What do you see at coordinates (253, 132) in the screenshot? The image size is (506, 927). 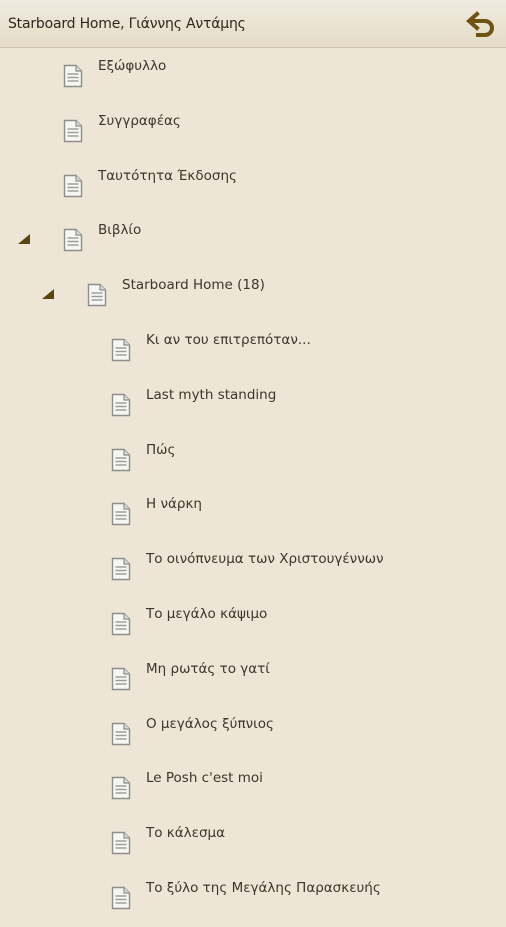 I see `tree-item: Συγγραφέας` at bounding box center [253, 132].